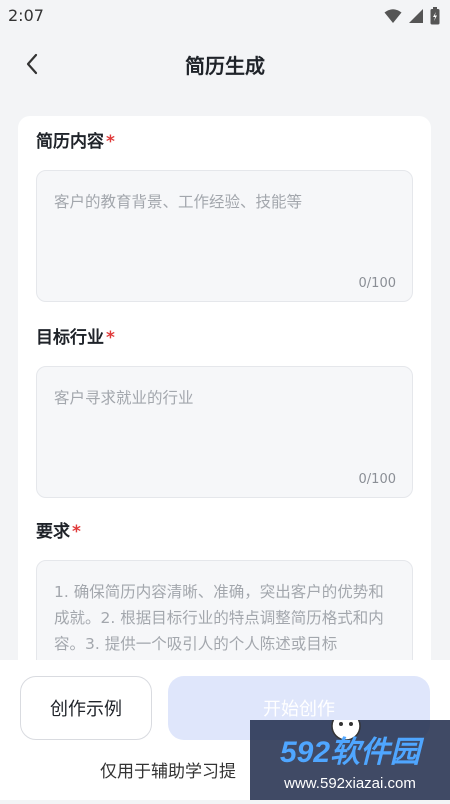  What do you see at coordinates (224, 532) in the screenshot?
I see `requirements-label: 要求 *` at bounding box center [224, 532].